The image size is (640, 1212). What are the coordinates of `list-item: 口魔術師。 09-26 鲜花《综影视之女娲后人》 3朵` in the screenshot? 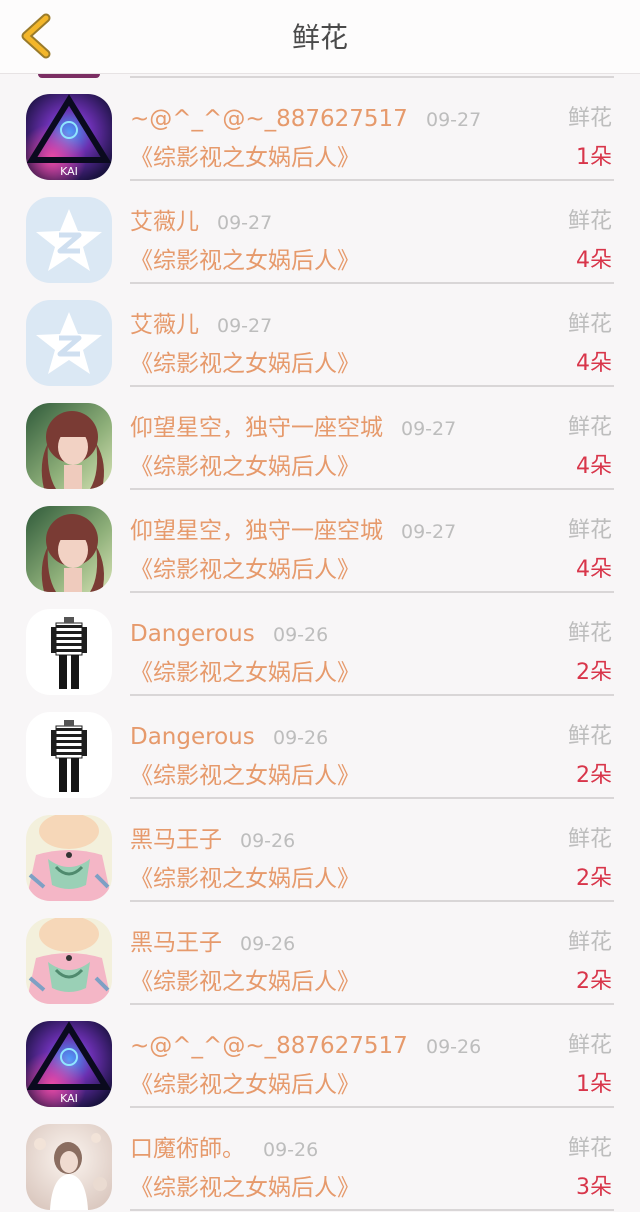 It's located at (320, 1157).